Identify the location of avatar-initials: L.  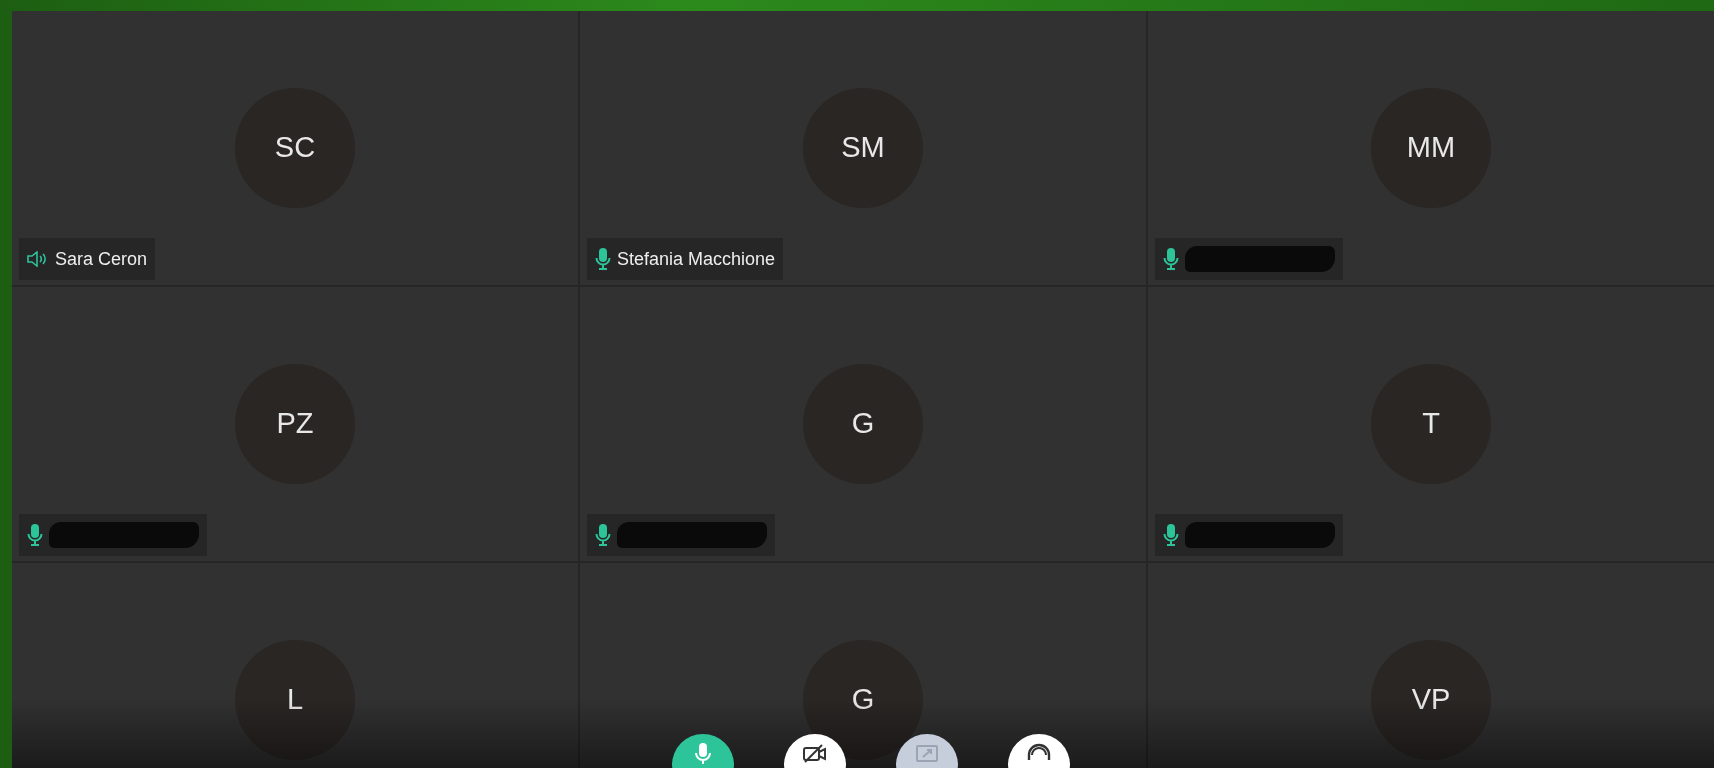
(295, 700).